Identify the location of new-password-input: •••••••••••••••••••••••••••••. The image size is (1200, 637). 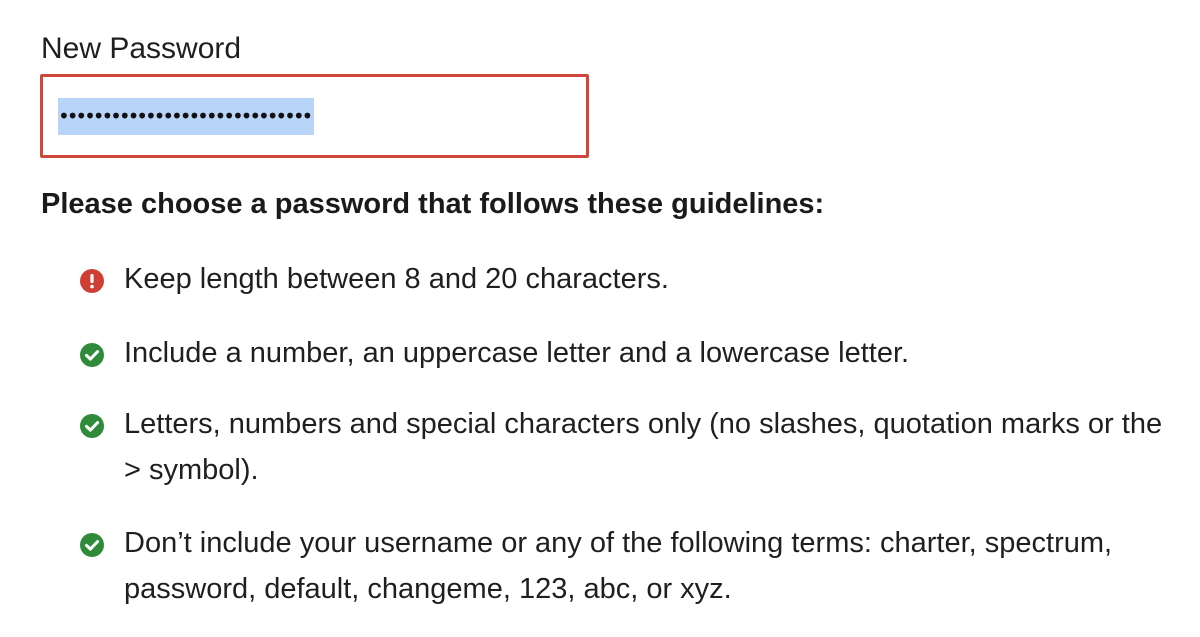
(314, 116).